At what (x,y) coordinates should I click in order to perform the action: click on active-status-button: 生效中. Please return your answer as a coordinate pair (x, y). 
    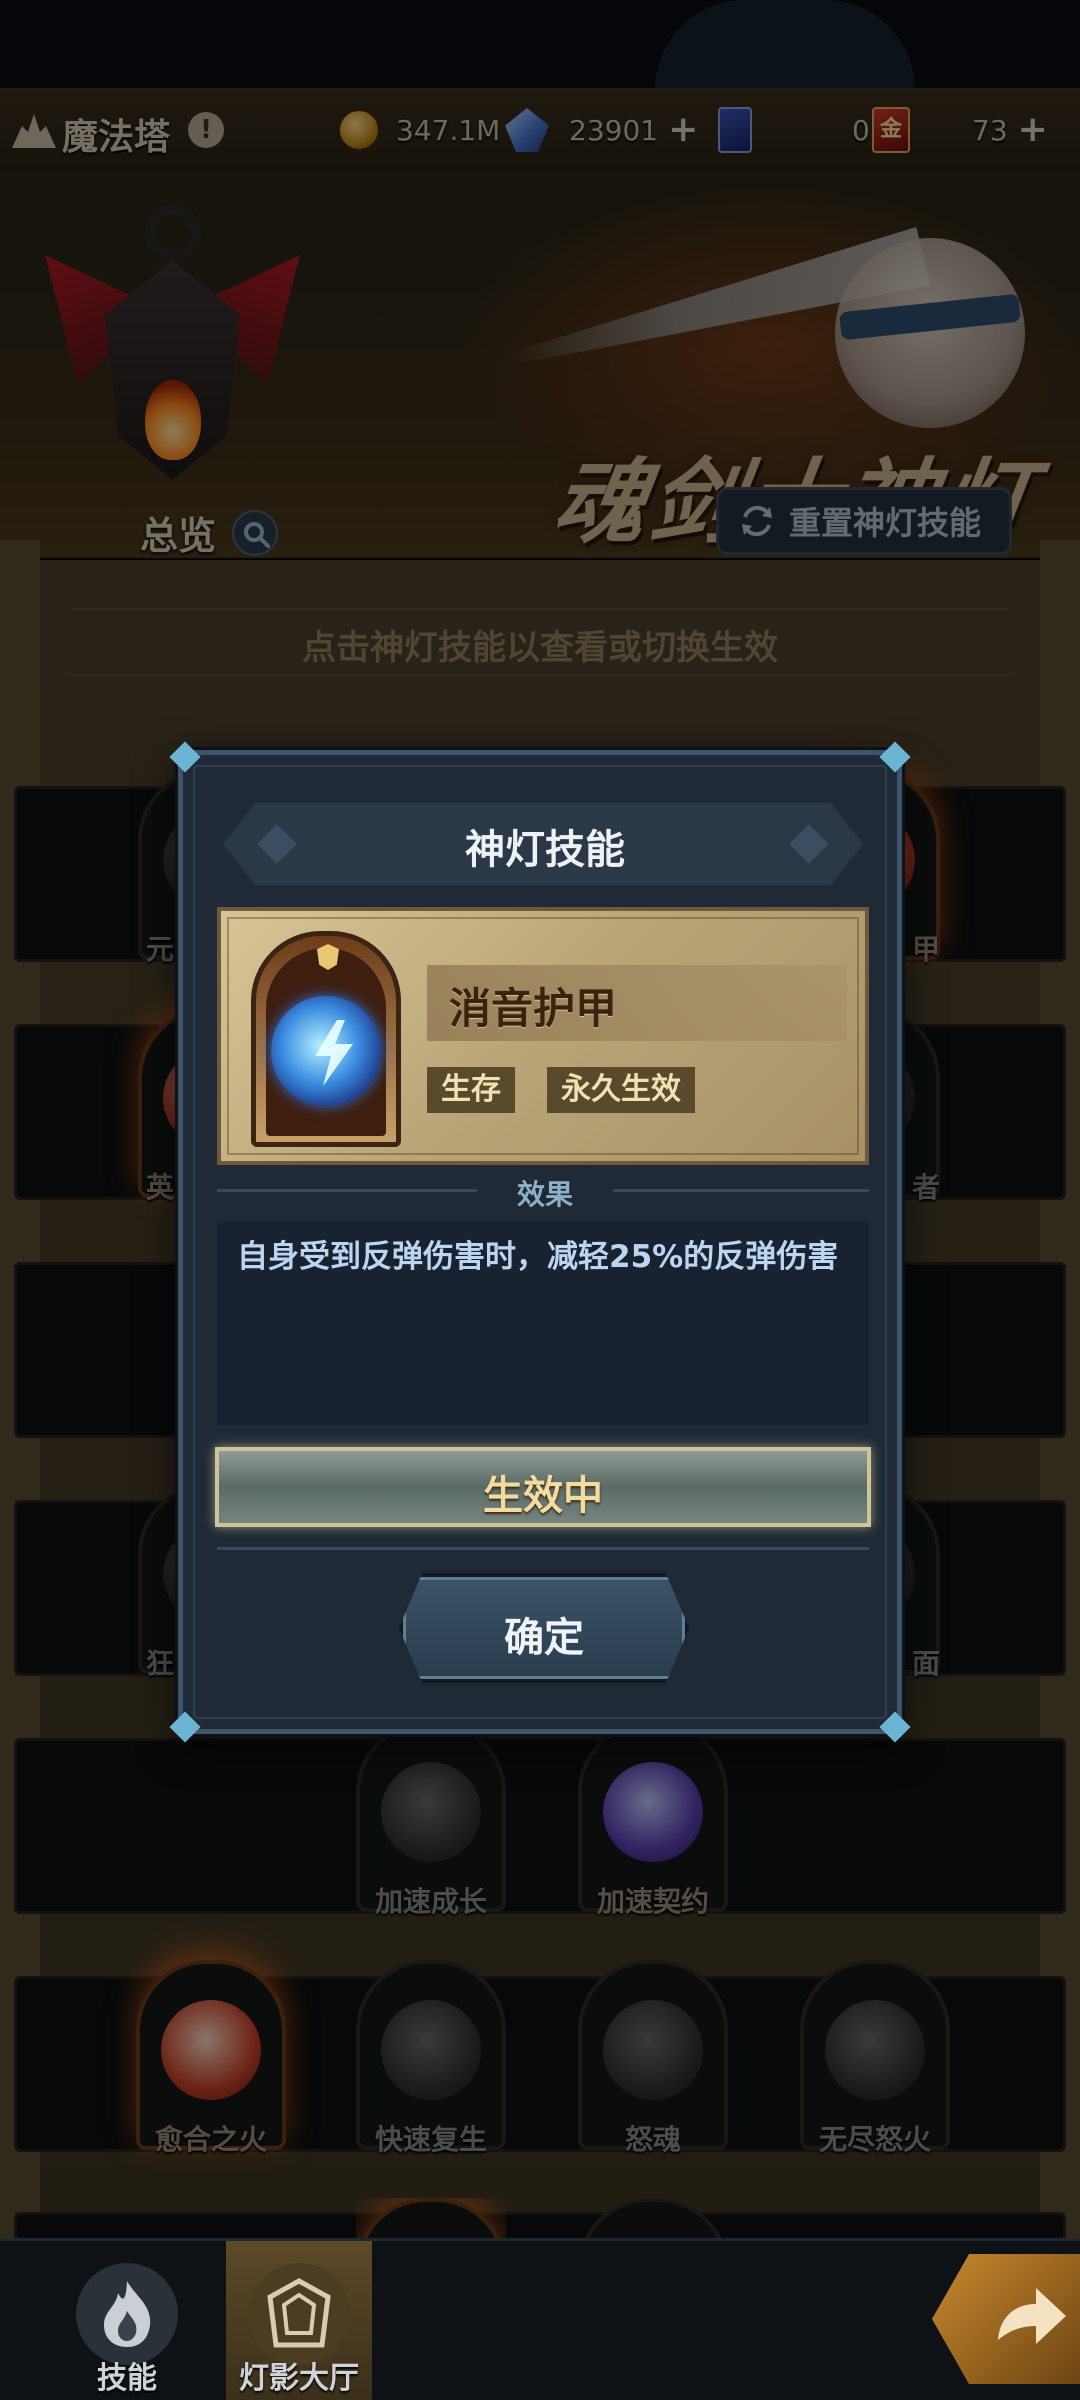
    Looking at the image, I should click on (543, 1487).